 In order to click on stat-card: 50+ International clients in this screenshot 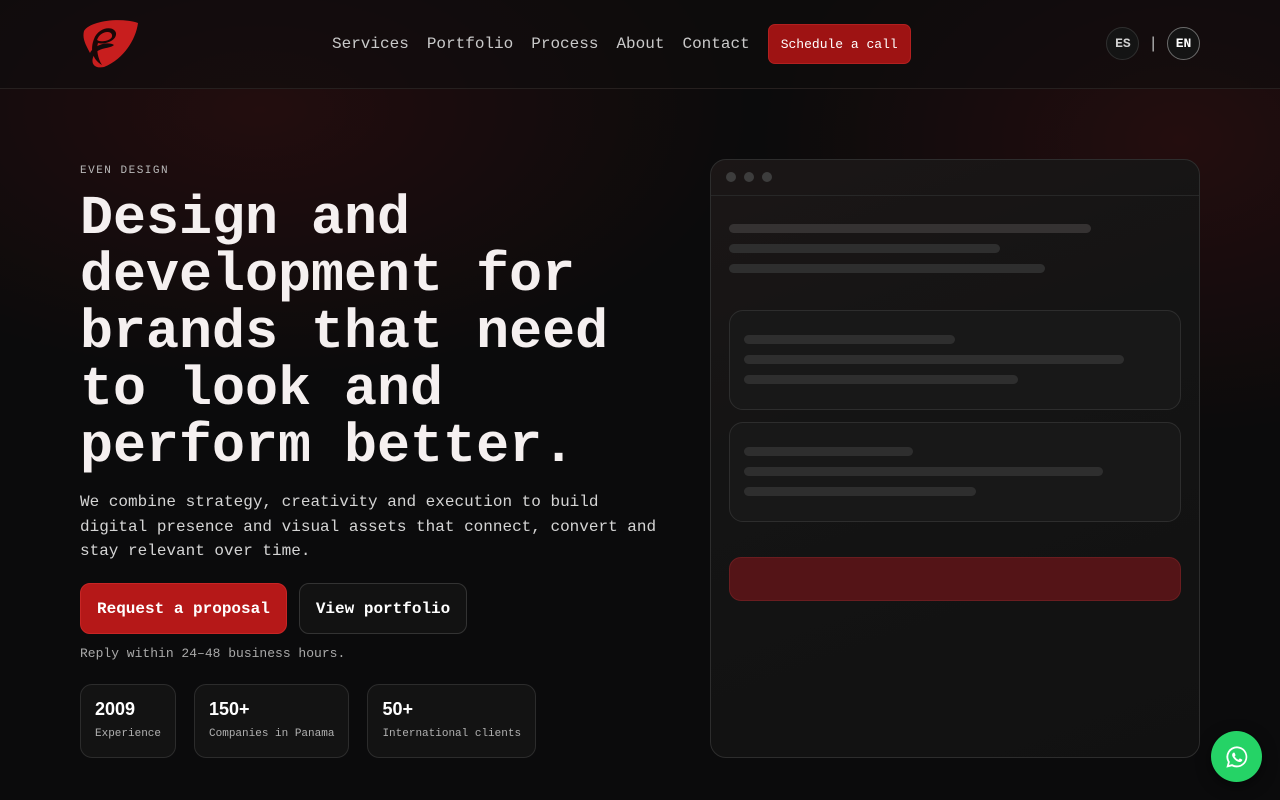, I will do `click(452, 721)`.